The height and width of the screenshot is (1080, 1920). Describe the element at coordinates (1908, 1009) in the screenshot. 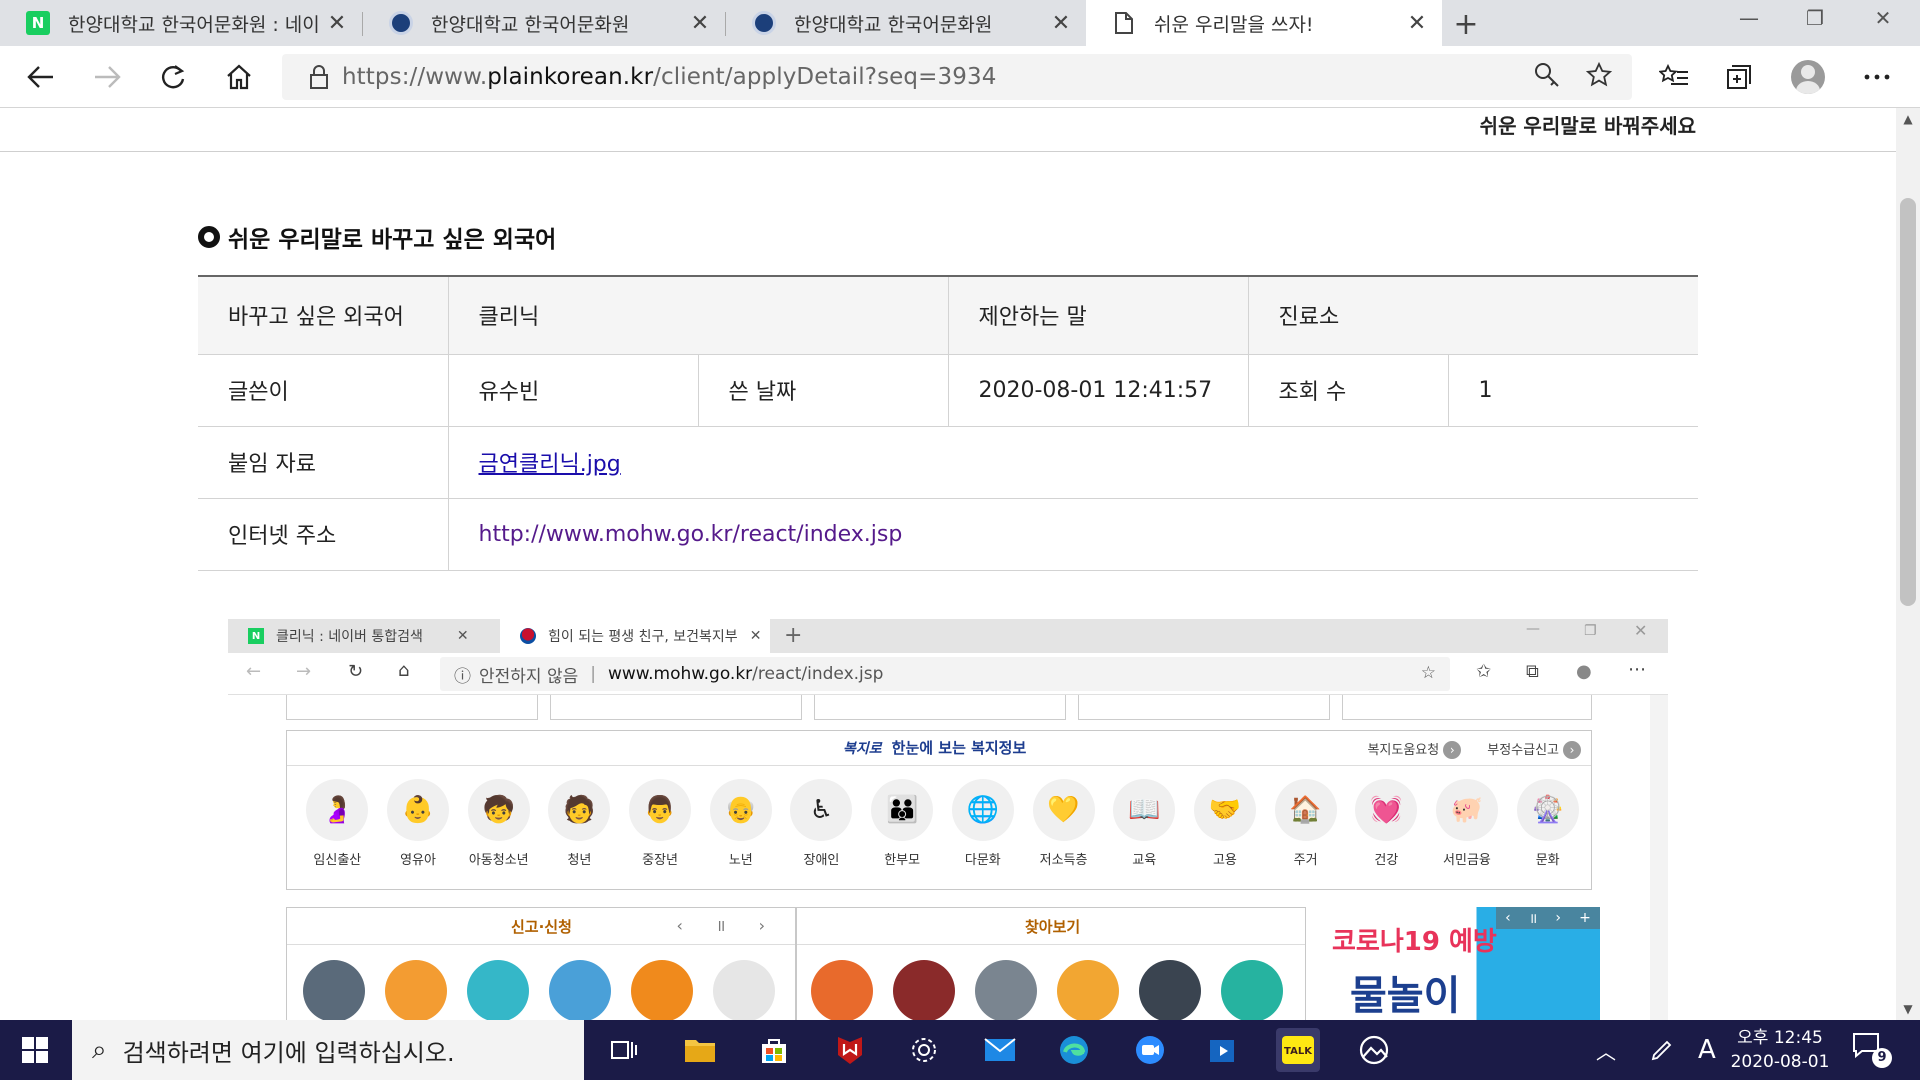

I see `scroll-down-icon: ▼` at that location.